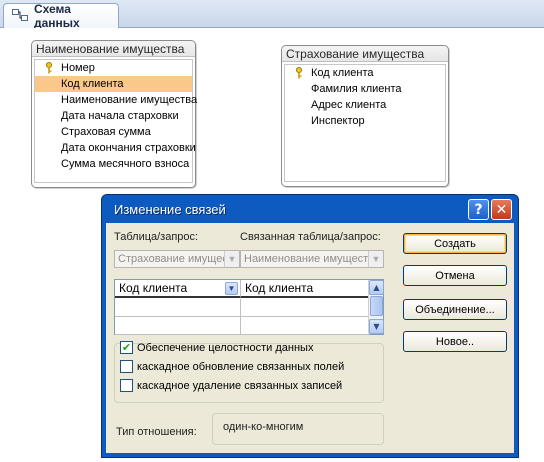 This screenshot has height=462, width=544. Describe the element at coordinates (116, 100) in the screenshot. I see `field-naimenovanie: Наименование имущества` at that location.